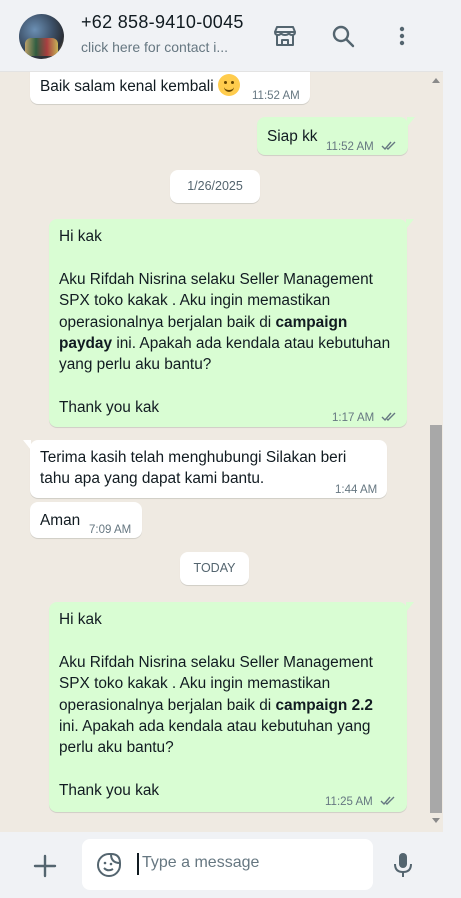 This screenshot has height=898, width=461. What do you see at coordinates (403, 865) in the screenshot?
I see `microphone-icon` at bounding box center [403, 865].